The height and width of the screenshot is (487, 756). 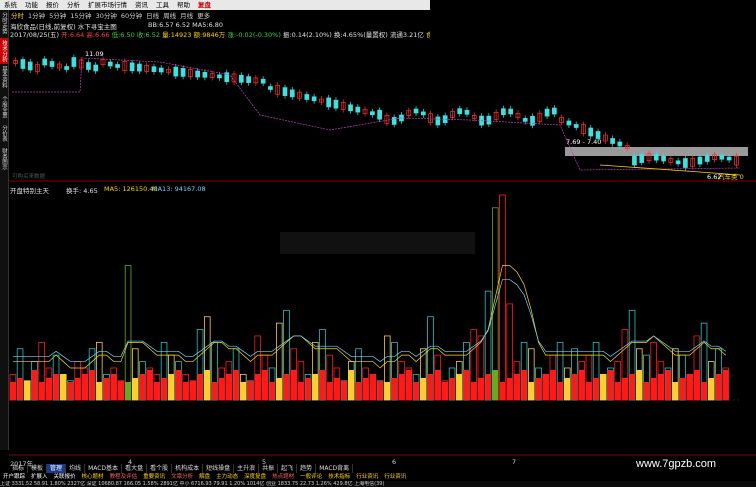 What do you see at coordinates (14, 477) in the screenshot?
I see `info-tab-0: 开户跟踪` at bounding box center [14, 477].